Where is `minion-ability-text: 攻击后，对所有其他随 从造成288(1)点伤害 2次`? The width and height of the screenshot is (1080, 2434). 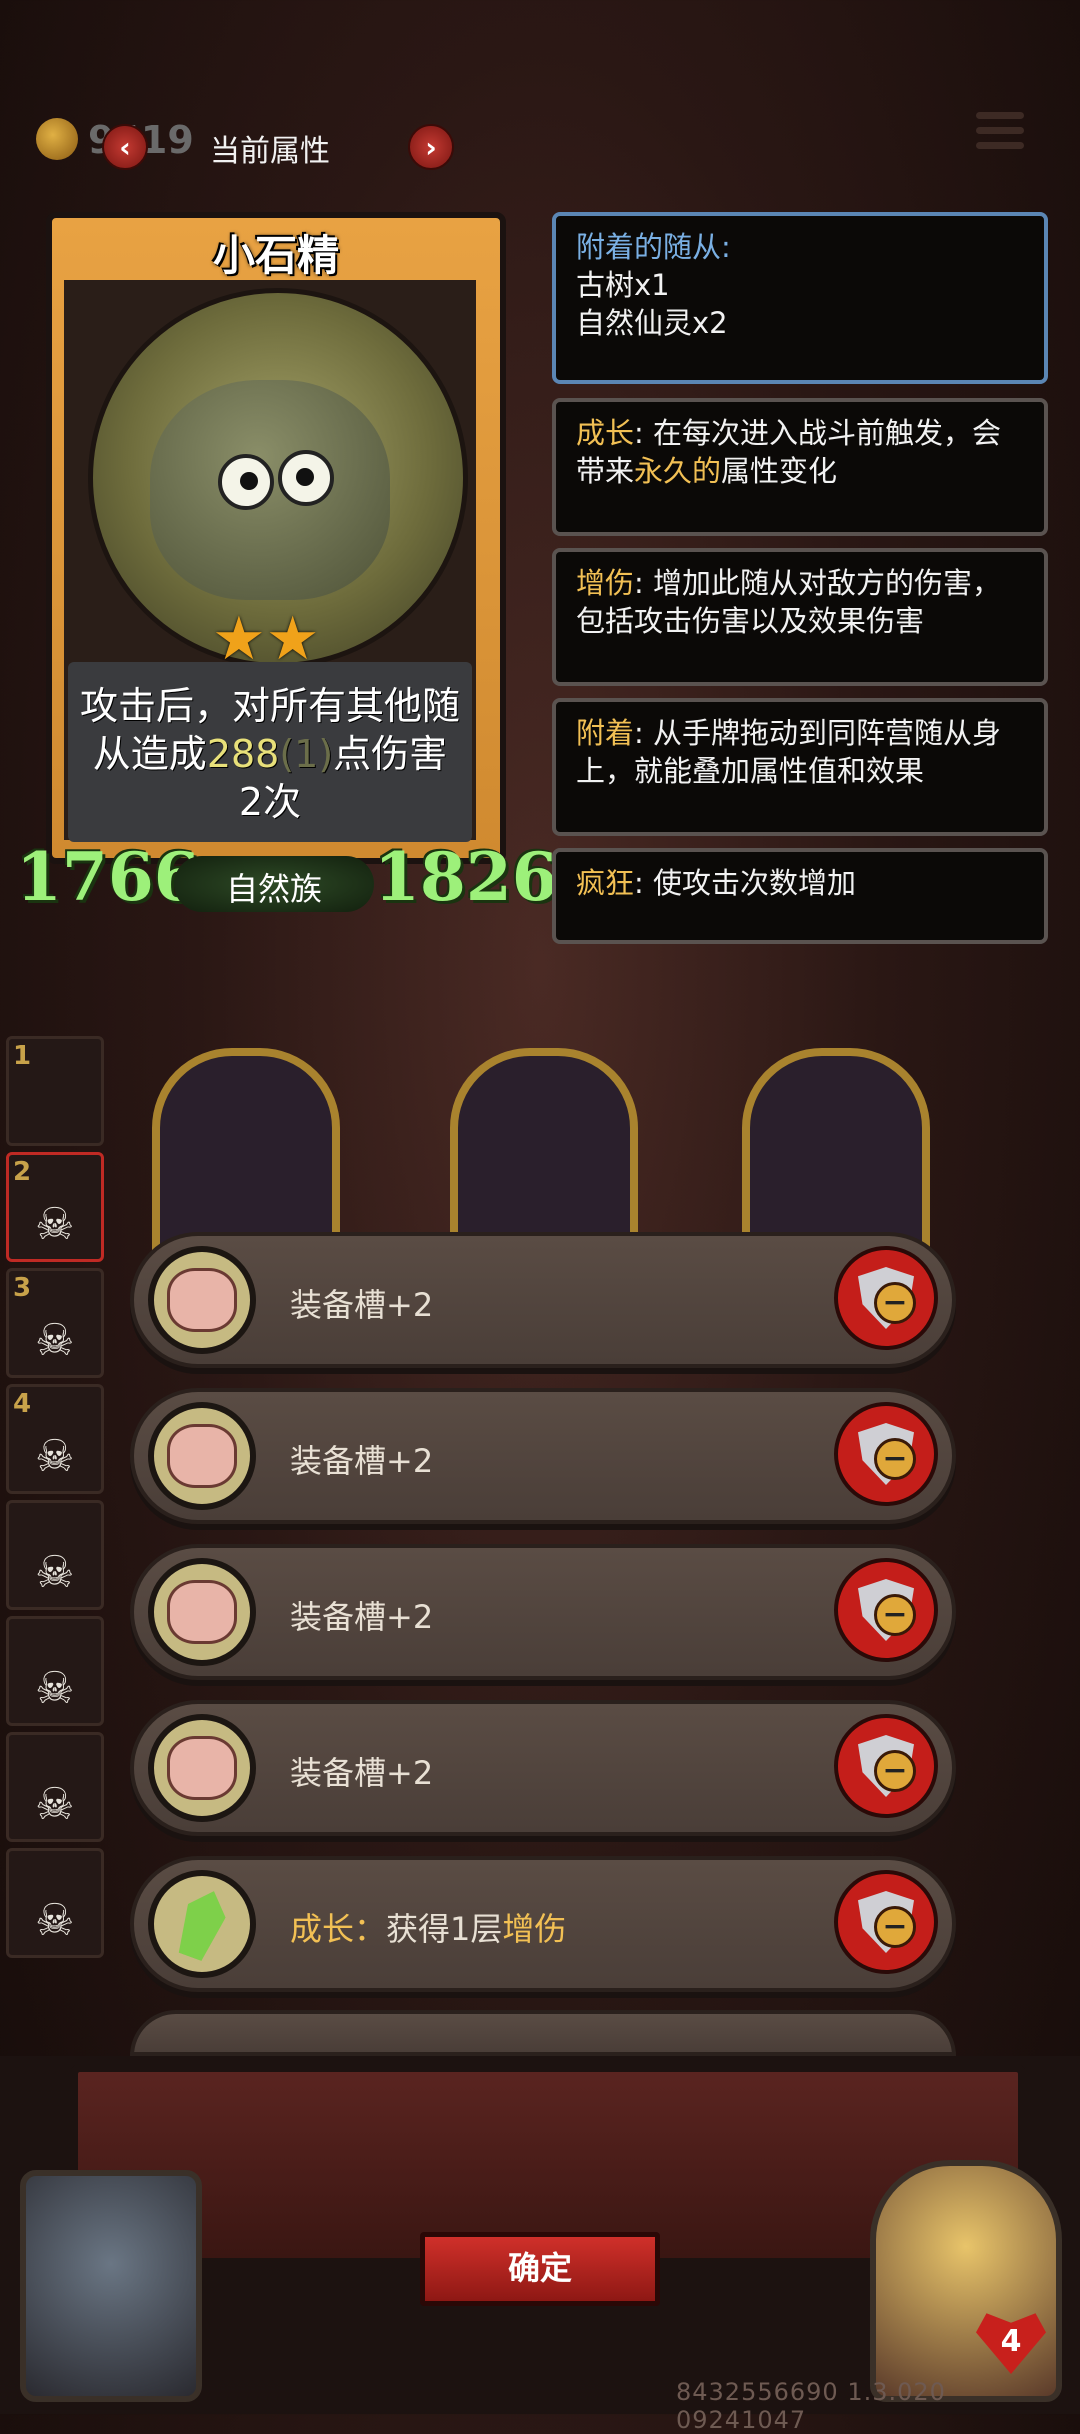 minion-ability-text: 攻击后，对所有其他随 从造成288(1)点伤害 2次 is located at coordinates (269, 754).